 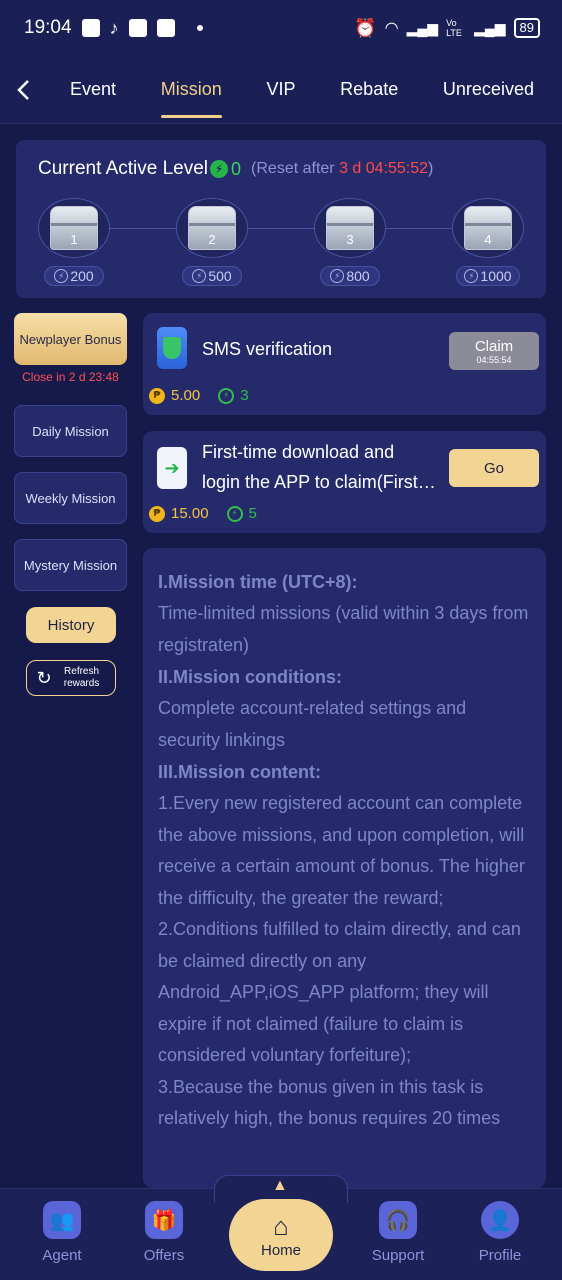 What do you see at coordinates (212, 239) in the screenshot?
I see `chest-label: 2` at bounding box center [212, 239].